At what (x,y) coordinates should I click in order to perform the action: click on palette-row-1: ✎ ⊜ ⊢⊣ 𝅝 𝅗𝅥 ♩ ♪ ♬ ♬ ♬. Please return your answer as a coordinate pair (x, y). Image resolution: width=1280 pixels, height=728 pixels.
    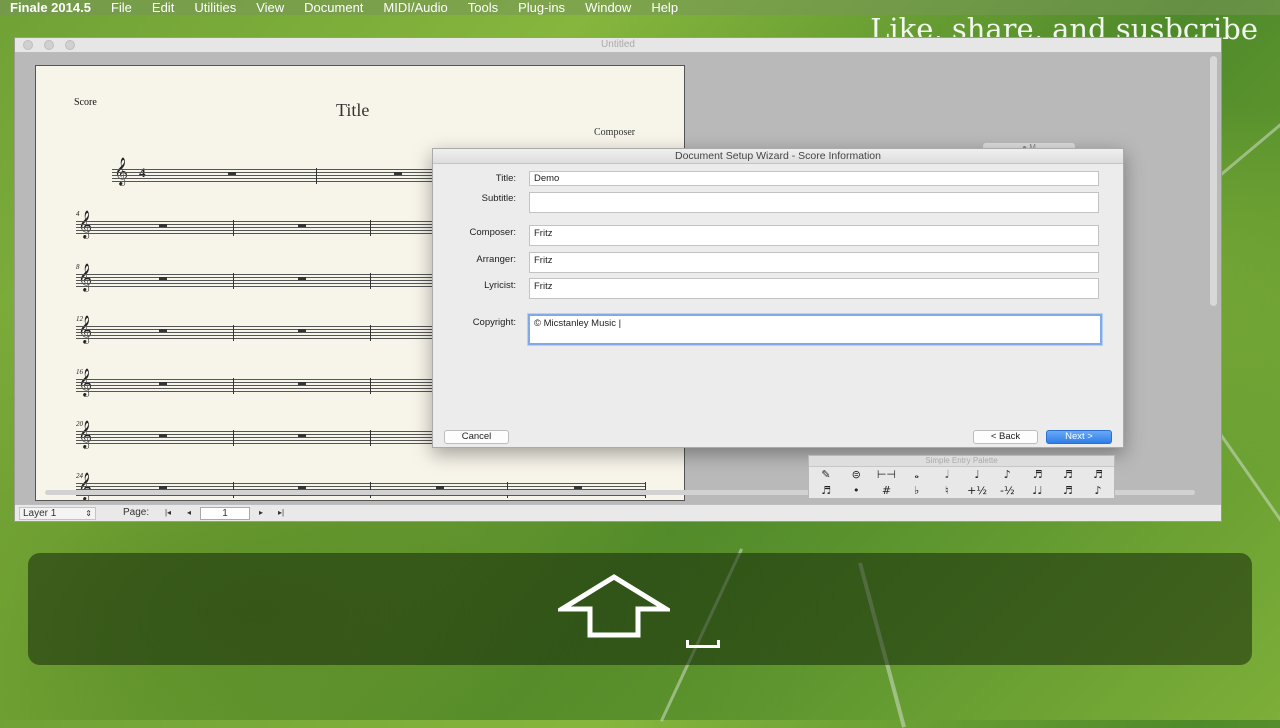
    Looking at the image, I should click on (962, 475).